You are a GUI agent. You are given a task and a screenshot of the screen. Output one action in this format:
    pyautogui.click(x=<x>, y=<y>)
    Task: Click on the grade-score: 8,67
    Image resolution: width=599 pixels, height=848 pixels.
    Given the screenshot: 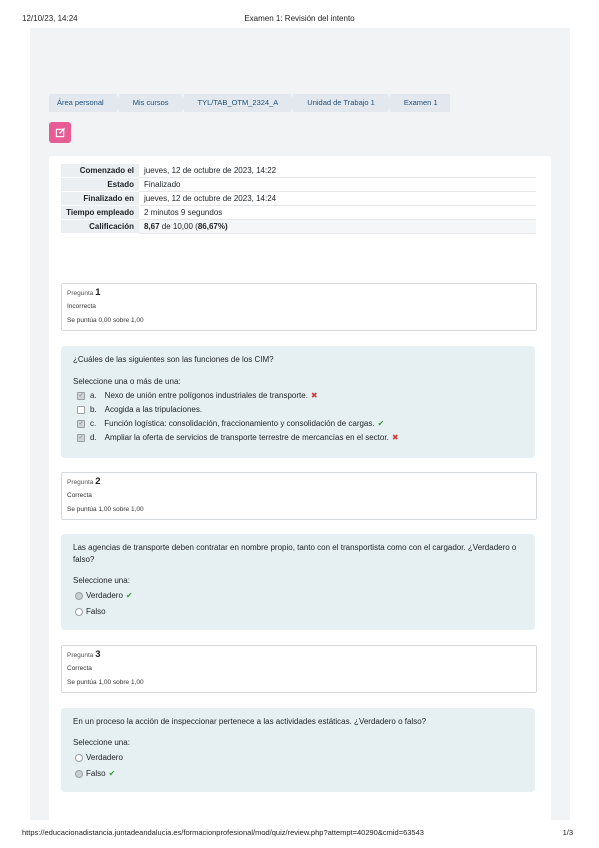 What is the action you would take?
    pyautogui.click(x=152, y=226)
    